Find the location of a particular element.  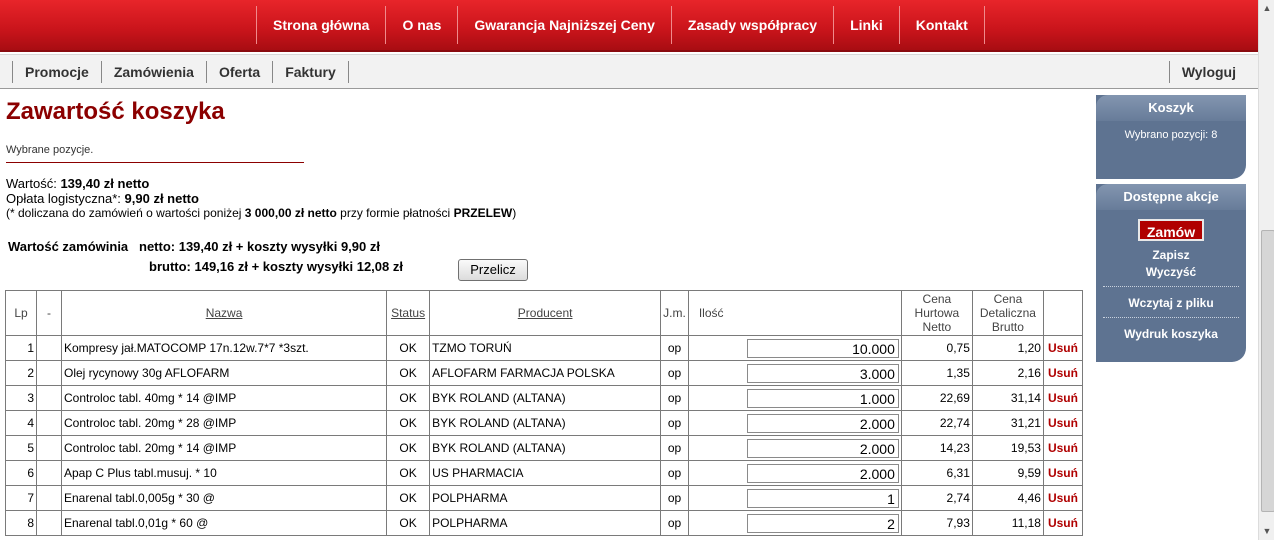

row-quantity-cell: 1.000 is located at coordinates (794, 398).